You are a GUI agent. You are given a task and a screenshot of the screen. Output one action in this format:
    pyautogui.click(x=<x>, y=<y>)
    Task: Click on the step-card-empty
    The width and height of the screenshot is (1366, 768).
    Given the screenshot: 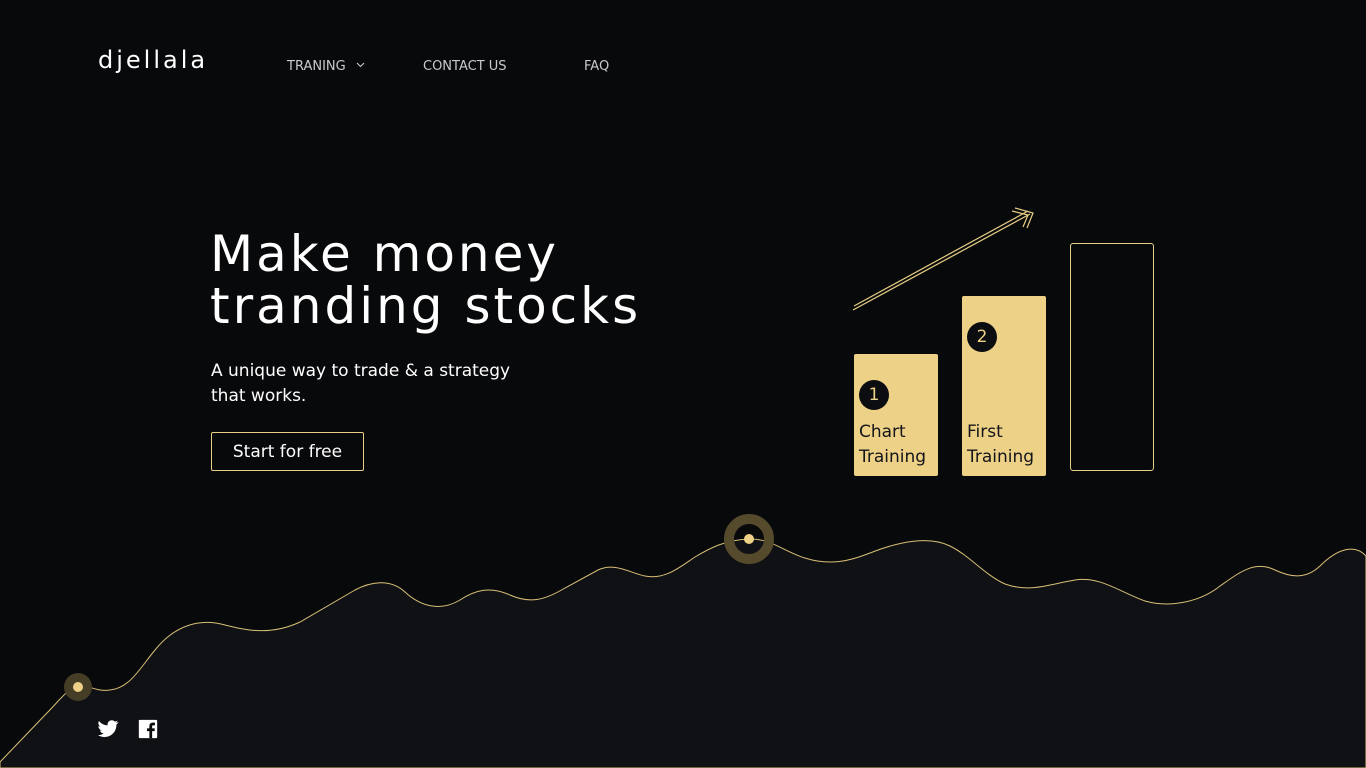 What is the action you would take?
    pyautogui.click(x=1112, y=357)
    